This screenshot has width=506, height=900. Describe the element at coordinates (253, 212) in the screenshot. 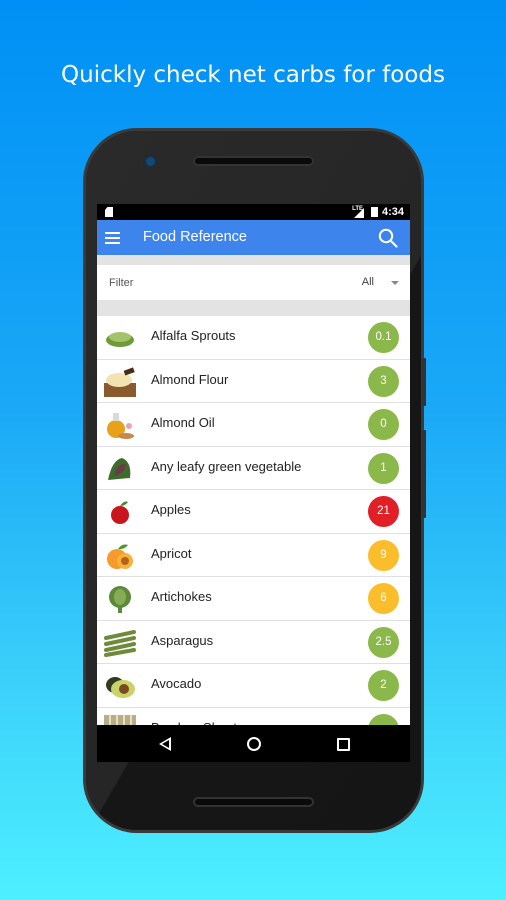

I see `status-bar: LTE 4:34` at that location.